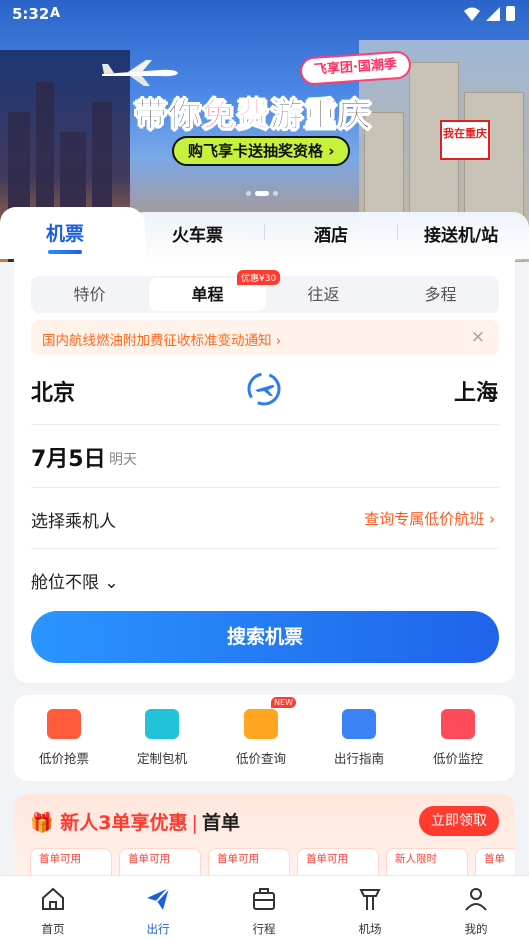 The height and width of the screenshot is (940, 529). What do you see at coordinates (260, 758) in the screenshot?
I see `tool-label: 低价查询` at bounding box center [260, 758].